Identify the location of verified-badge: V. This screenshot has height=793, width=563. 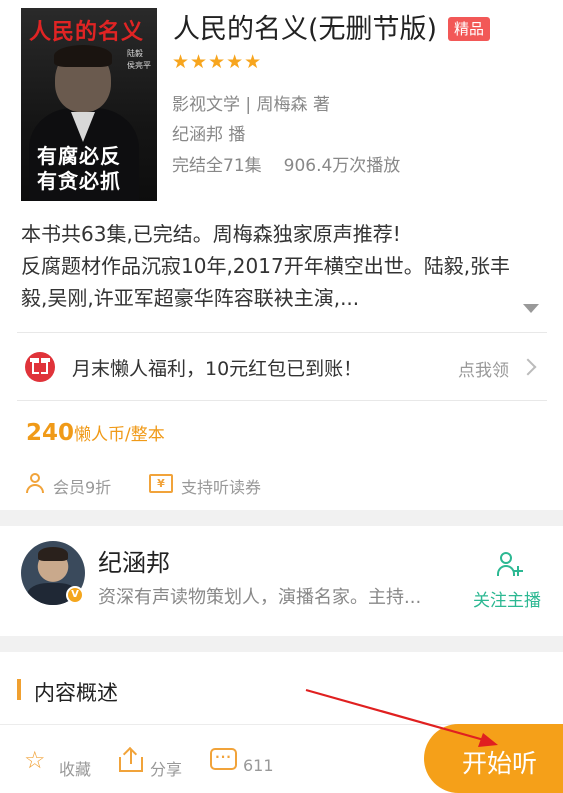
(75, 595).